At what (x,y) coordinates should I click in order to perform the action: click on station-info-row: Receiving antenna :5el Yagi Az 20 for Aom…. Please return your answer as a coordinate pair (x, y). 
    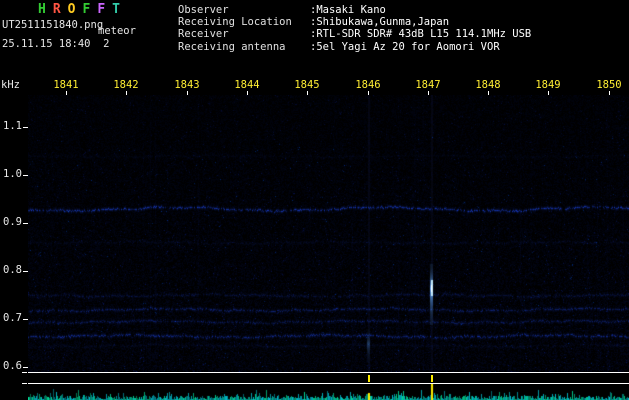
    Looking at the image, I should click on (339, 47).